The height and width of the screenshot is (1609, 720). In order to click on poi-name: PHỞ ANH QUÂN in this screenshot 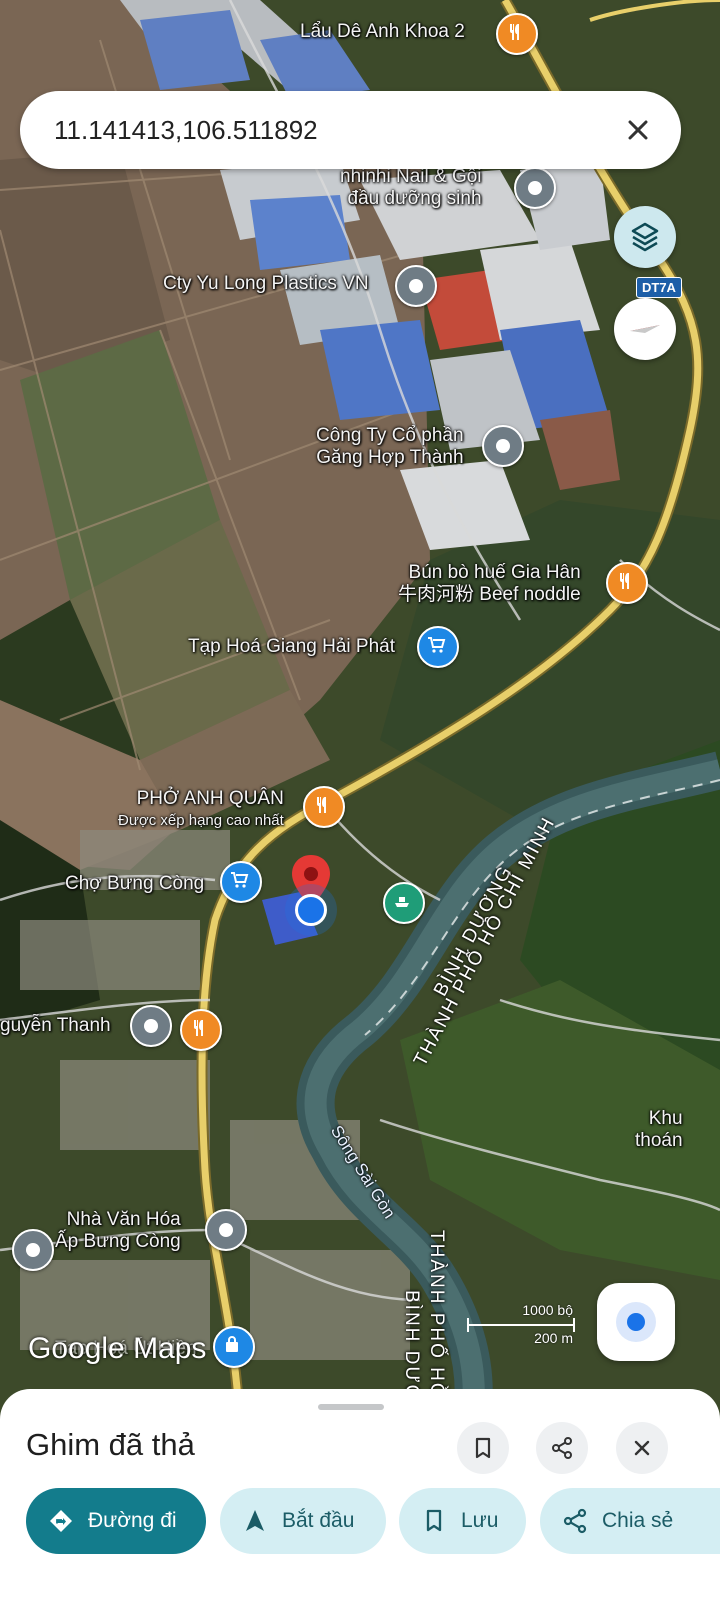, I will do `click(210, 798)`.